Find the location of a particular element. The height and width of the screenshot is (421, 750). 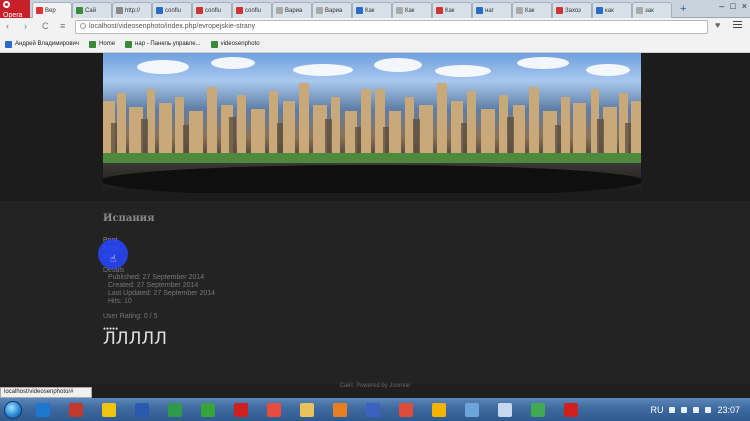

bookmark-item: Андрей Владимирович is located at coordinates (42, 44).